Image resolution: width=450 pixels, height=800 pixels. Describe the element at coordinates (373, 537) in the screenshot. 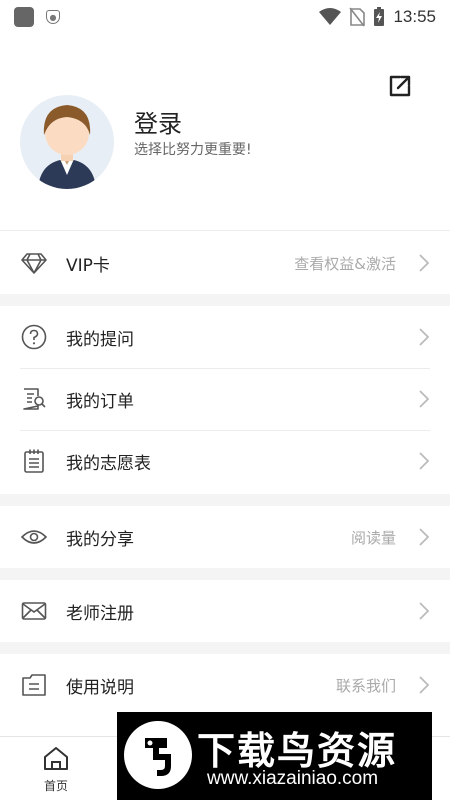

I see `menu-item-extra: 阅读量` at that location.